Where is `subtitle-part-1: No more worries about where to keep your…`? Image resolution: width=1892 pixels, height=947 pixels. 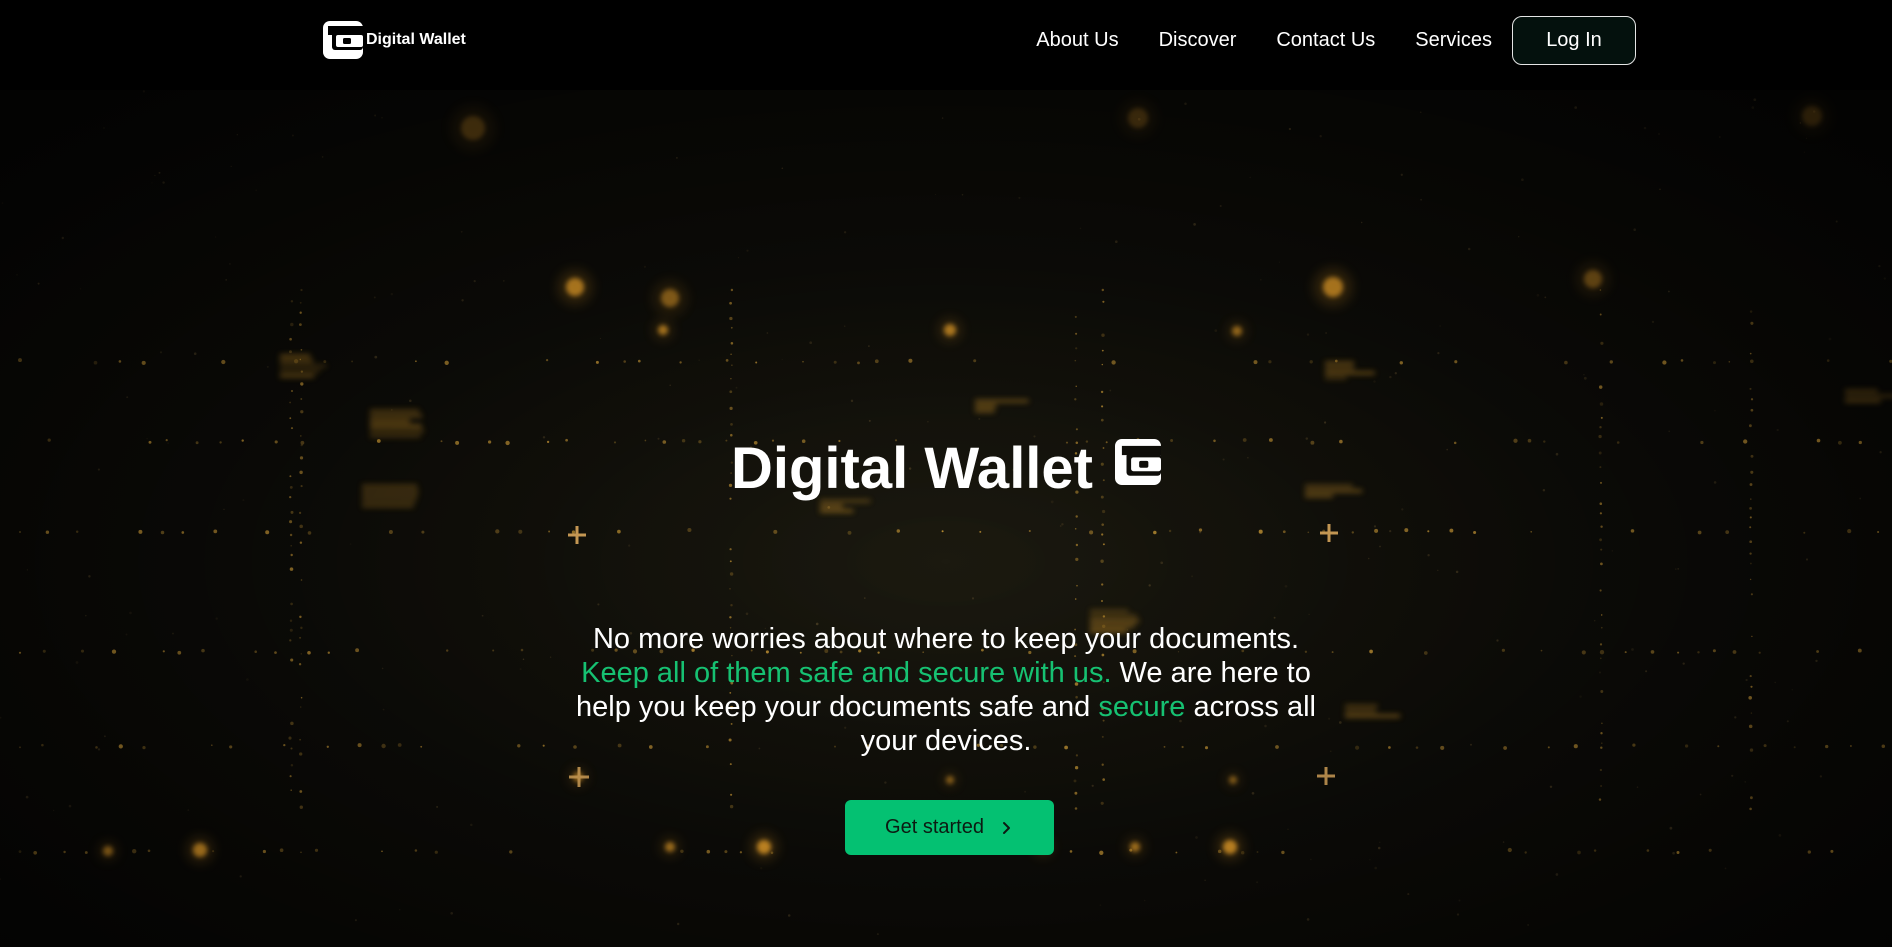
subtitle-part-1: No more worries about where to keep your… is located at coordinates (945, 639).